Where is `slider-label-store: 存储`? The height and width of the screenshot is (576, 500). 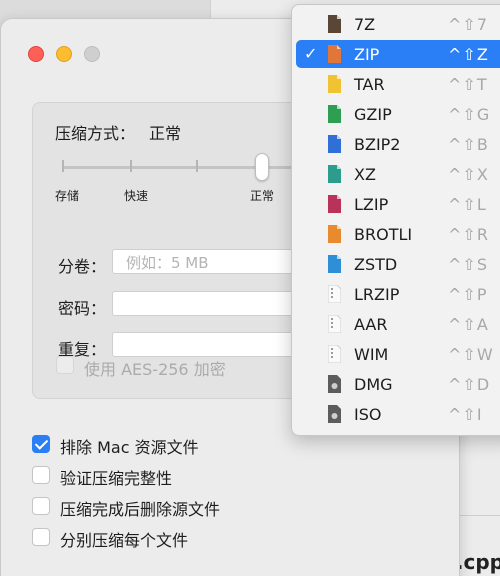 slider-label-store: 存储 is located at coordinates (67, 196).